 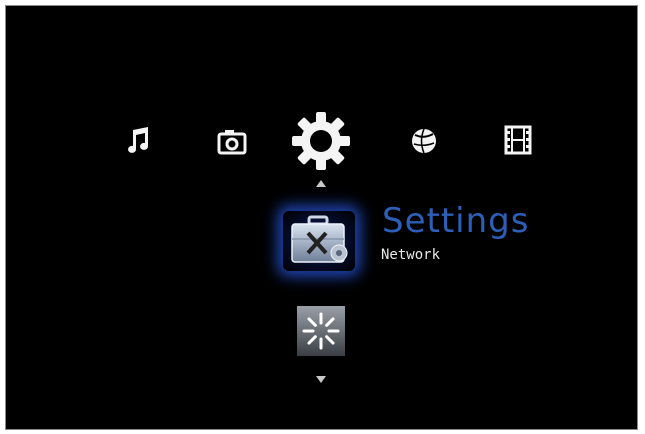 I want to click on toolbox-settings-icon, so click(x=319, y=239).